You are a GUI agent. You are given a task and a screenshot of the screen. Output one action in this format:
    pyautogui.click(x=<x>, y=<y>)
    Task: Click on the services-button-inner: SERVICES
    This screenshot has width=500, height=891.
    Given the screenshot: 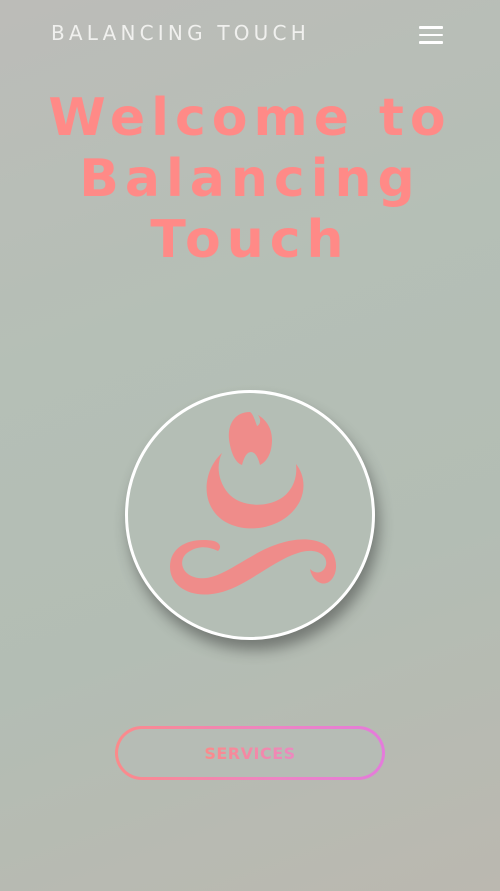 What is the action you would take?
    pyautogui.click(x=250, y=753)
    